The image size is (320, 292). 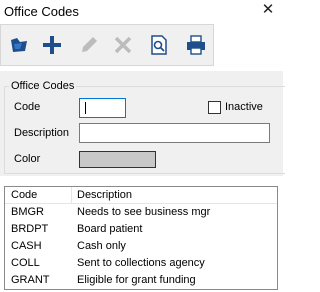 What do you see at coordinates (141, 11) in the screenshot?
I see `title-bar: Office Codes ✕` at bounding box center [141, 11].